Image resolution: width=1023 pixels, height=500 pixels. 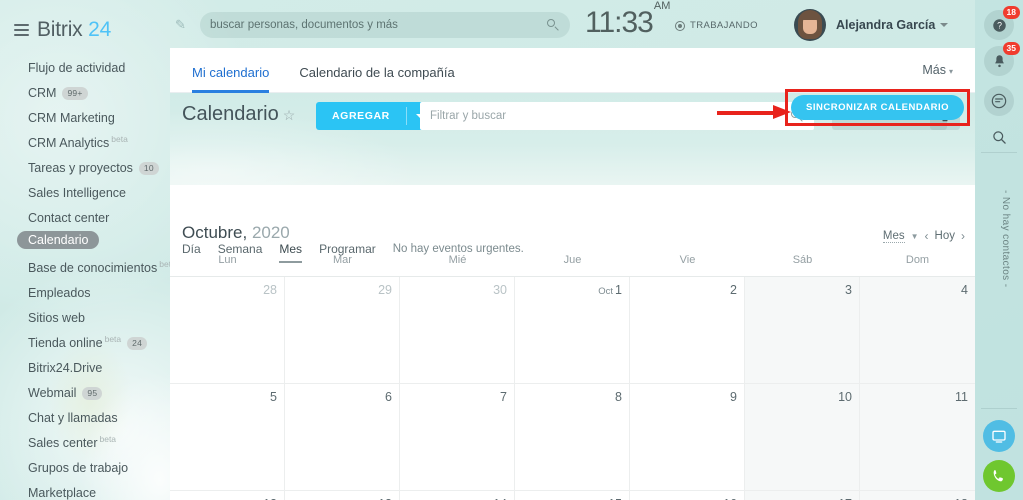 What do you see at coordinates (687, 495) in the screenshot?
I see `calendar-day-cell: 16` at bounding box center [687, 495].